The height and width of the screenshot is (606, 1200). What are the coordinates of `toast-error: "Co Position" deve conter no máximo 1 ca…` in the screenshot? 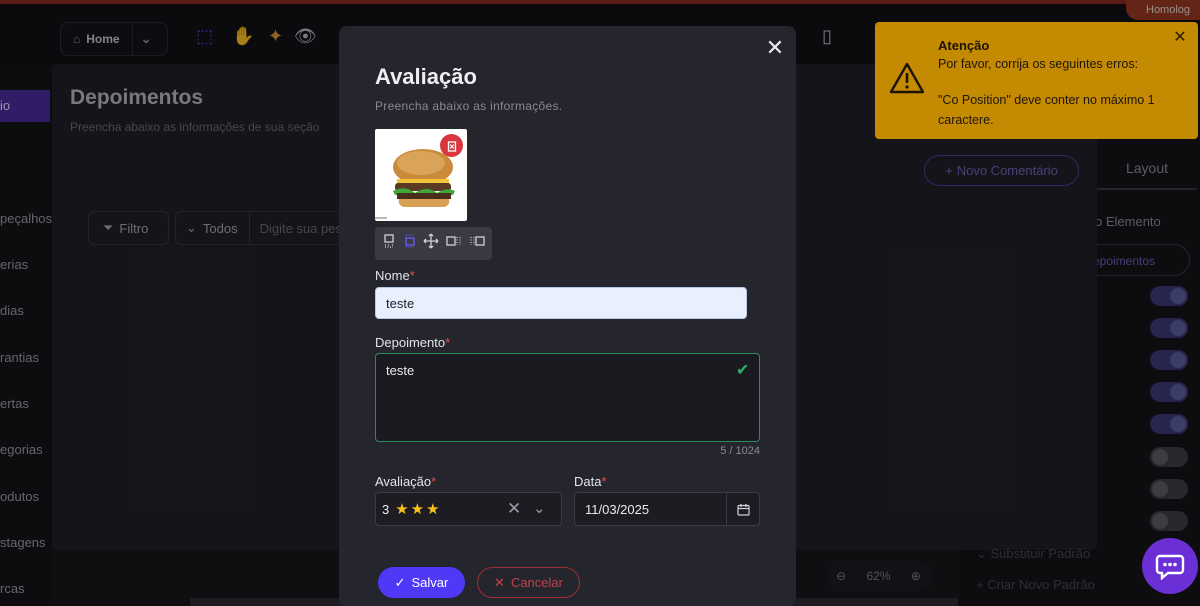 It's located at (1046, 110).